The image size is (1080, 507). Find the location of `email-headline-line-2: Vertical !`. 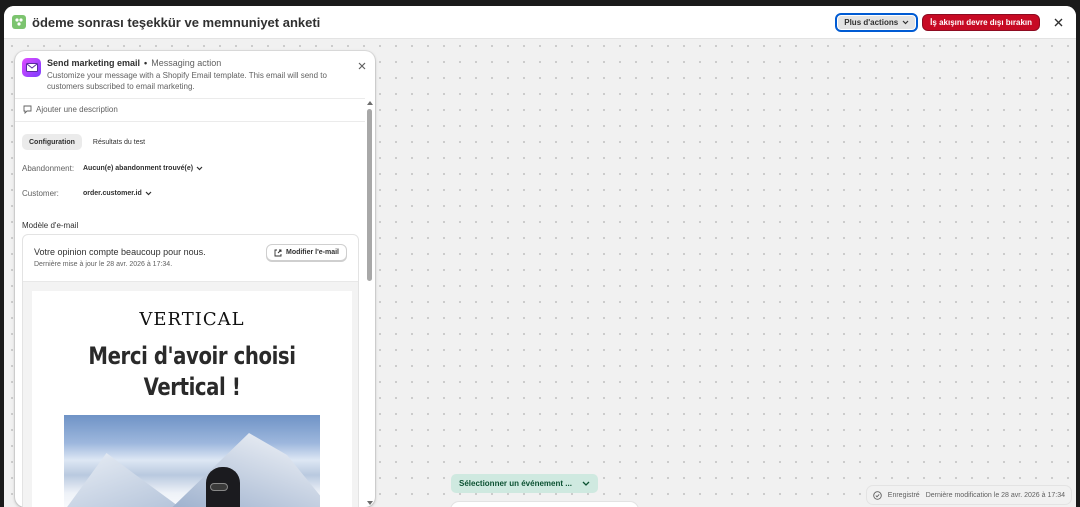

email-headline-line-2: Vertical ! is located at coordinates (192, 387).